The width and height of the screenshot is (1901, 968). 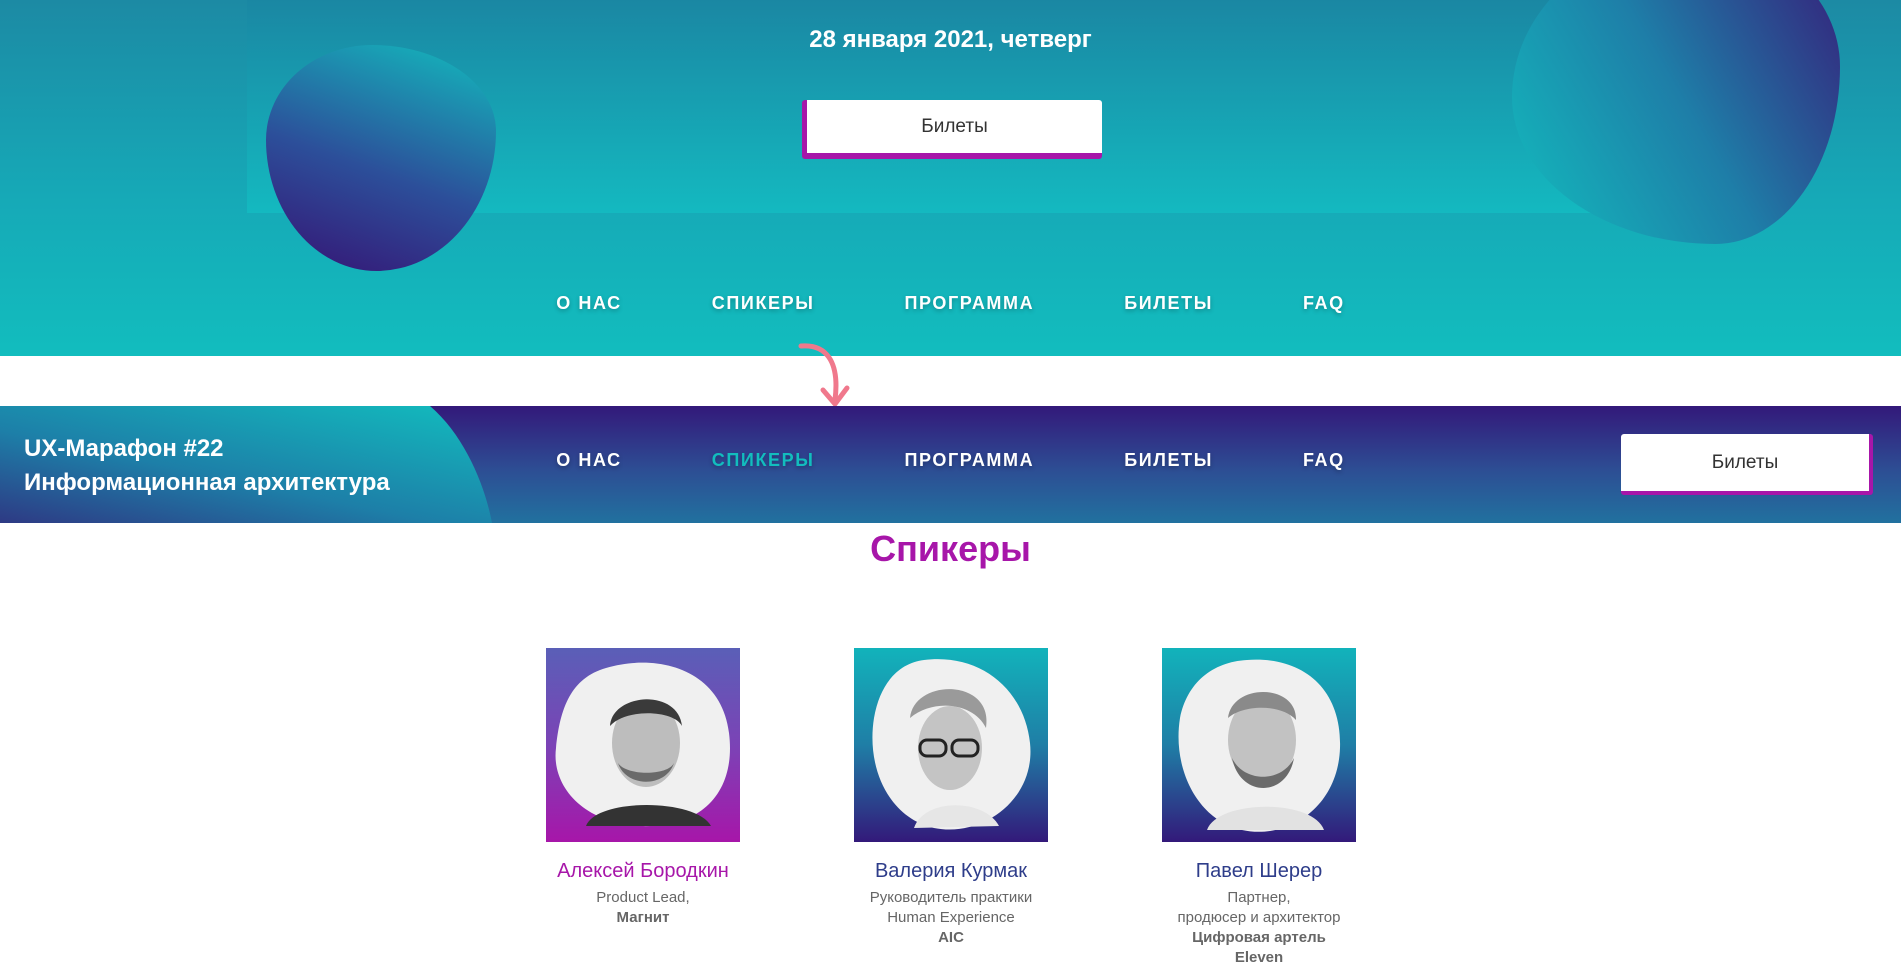 I want to click on speaker-card: Алексей Бородкин Product Lead, Магнит, so click(x=643, y=788).